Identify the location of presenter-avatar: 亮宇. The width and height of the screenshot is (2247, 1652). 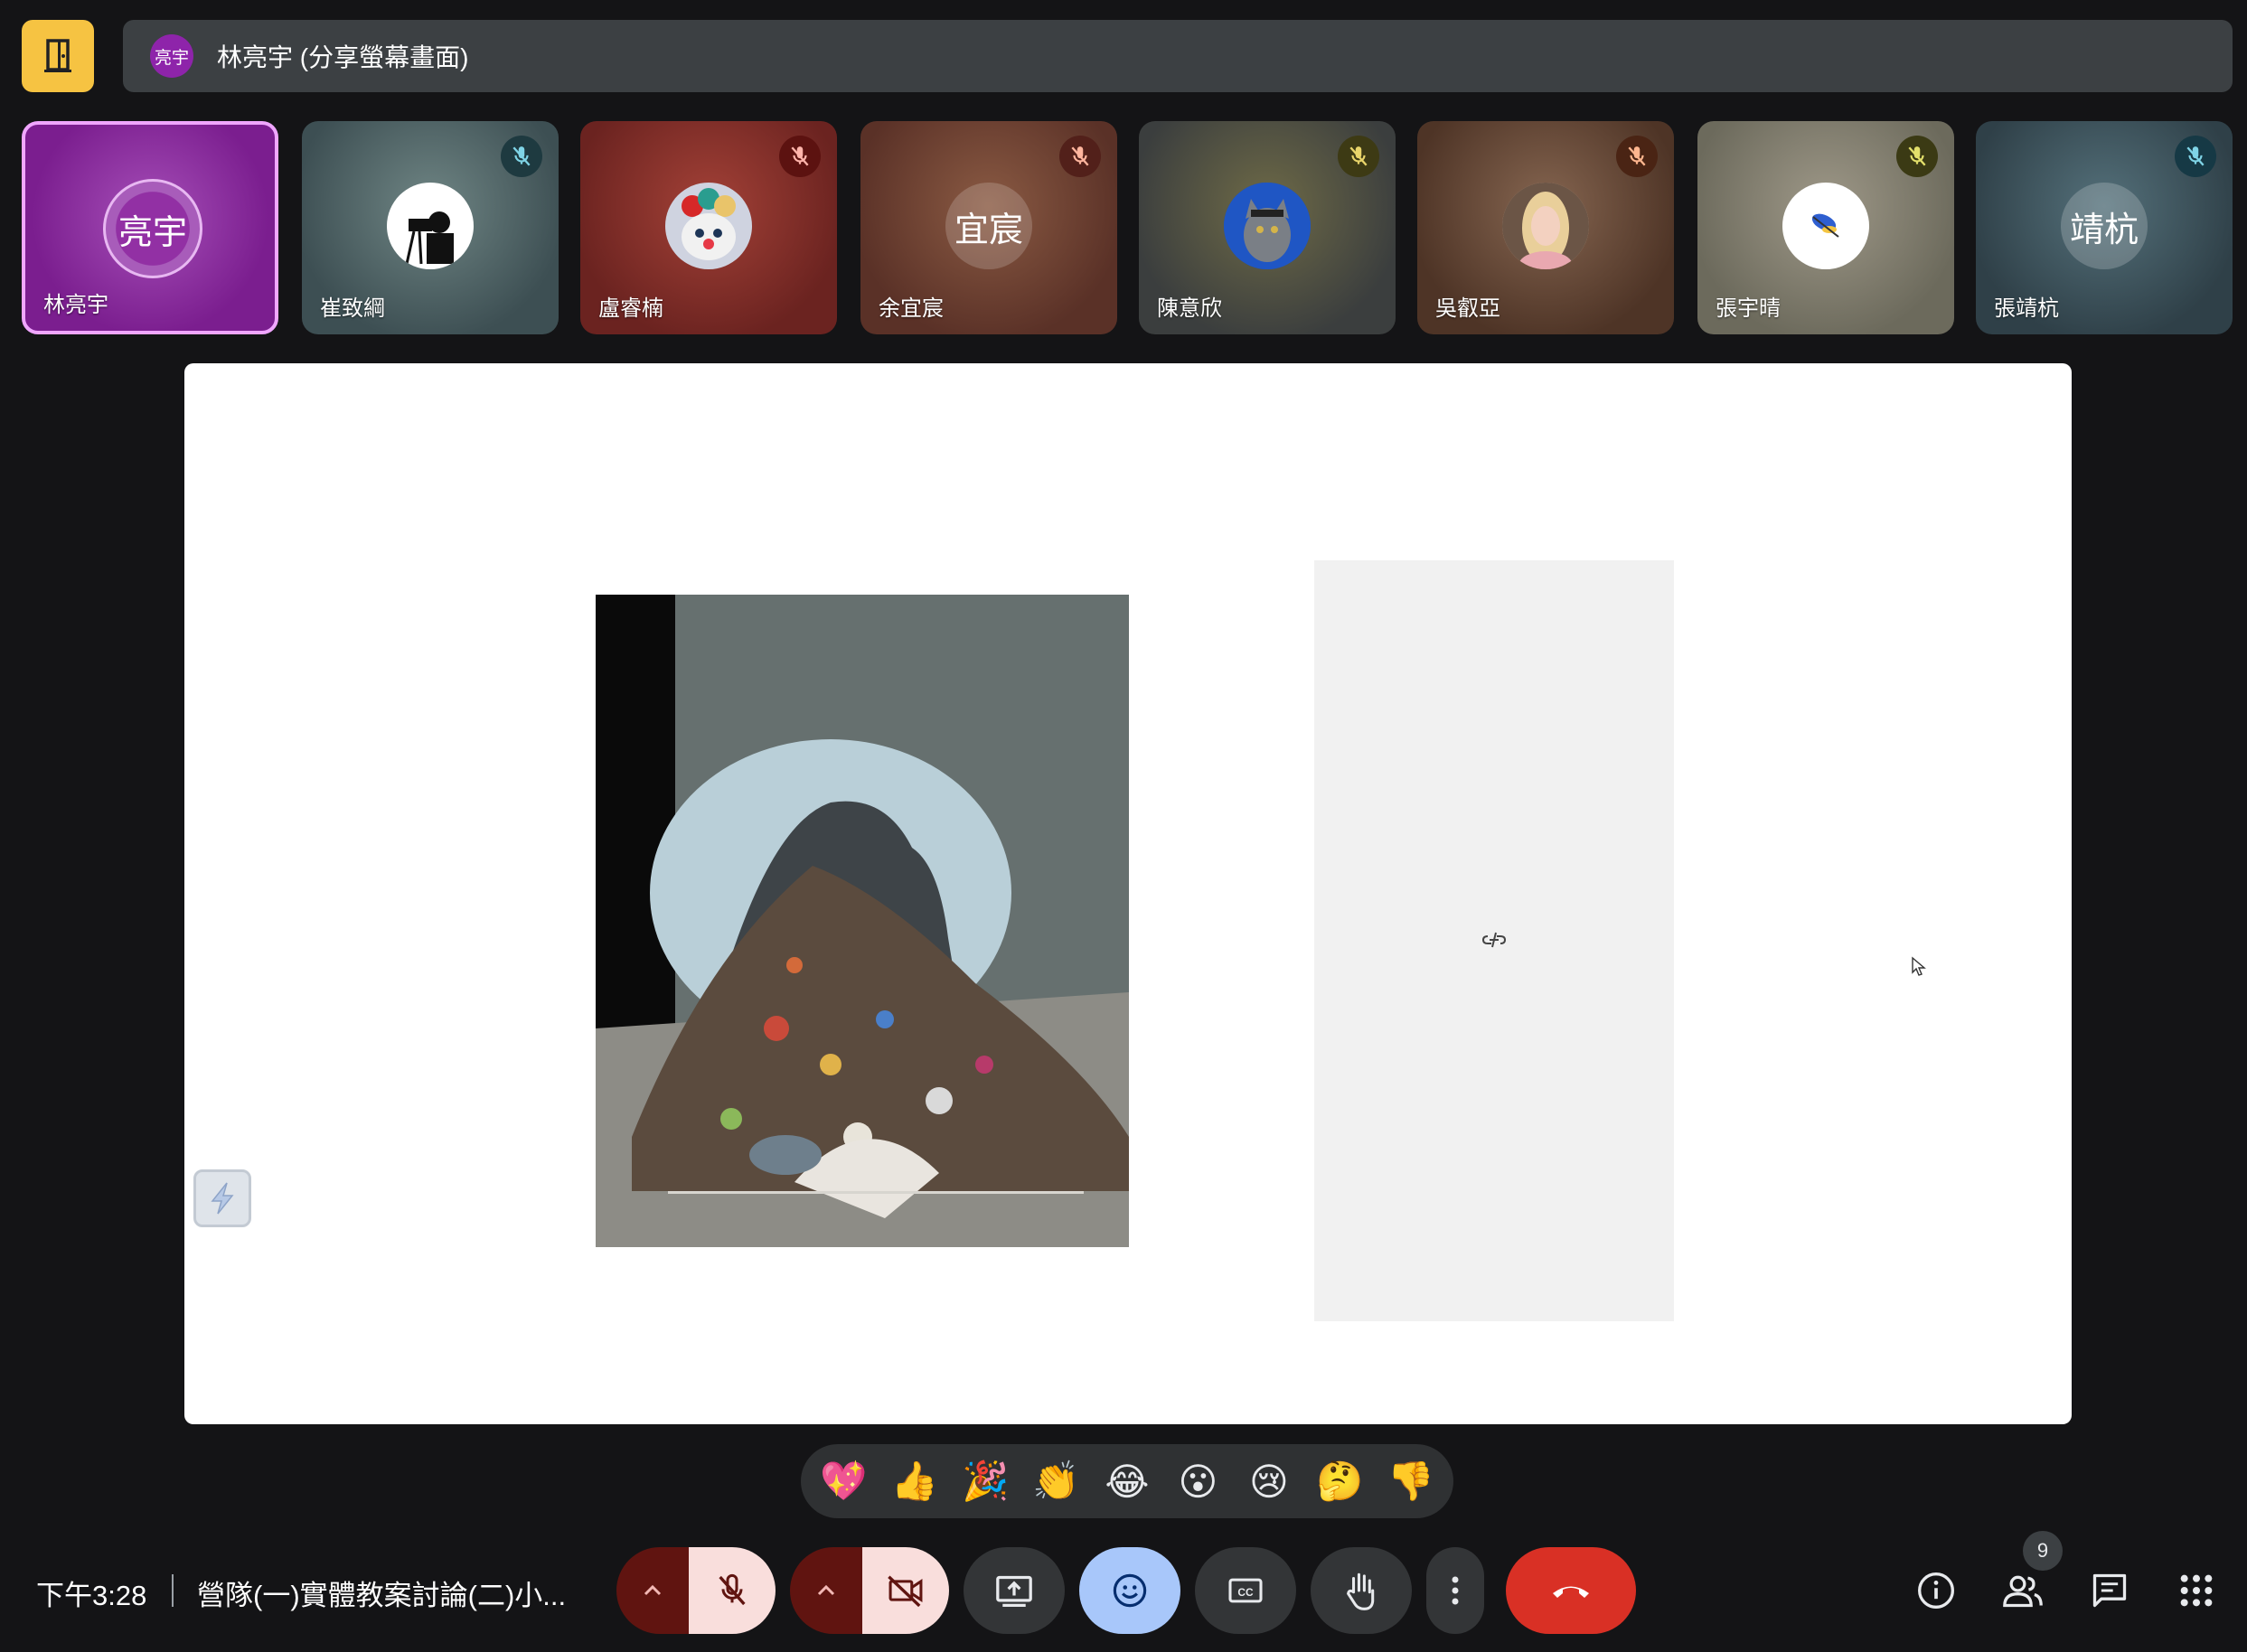
(171, 56).